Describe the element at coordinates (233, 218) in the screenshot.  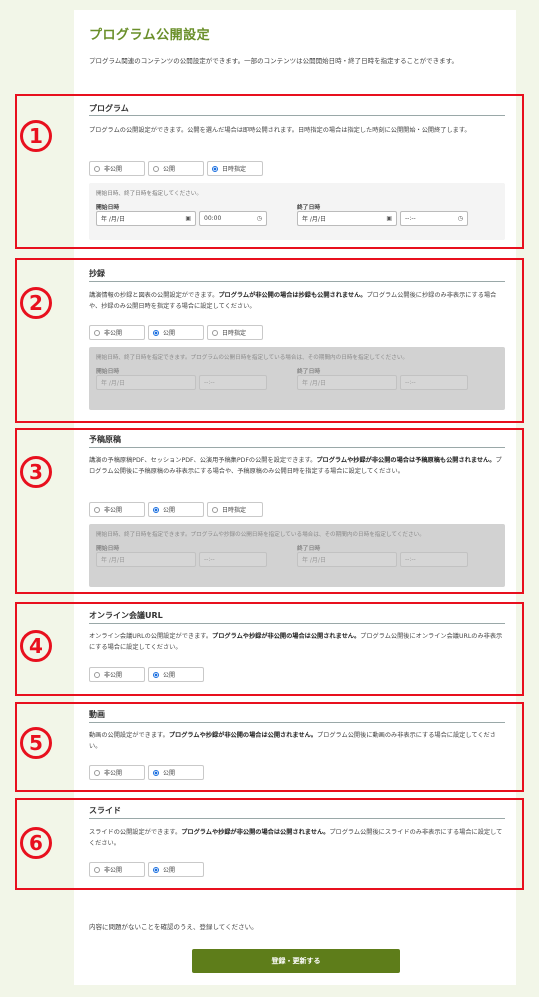
I see `start-time-input: 00:00 ◷` at that location.